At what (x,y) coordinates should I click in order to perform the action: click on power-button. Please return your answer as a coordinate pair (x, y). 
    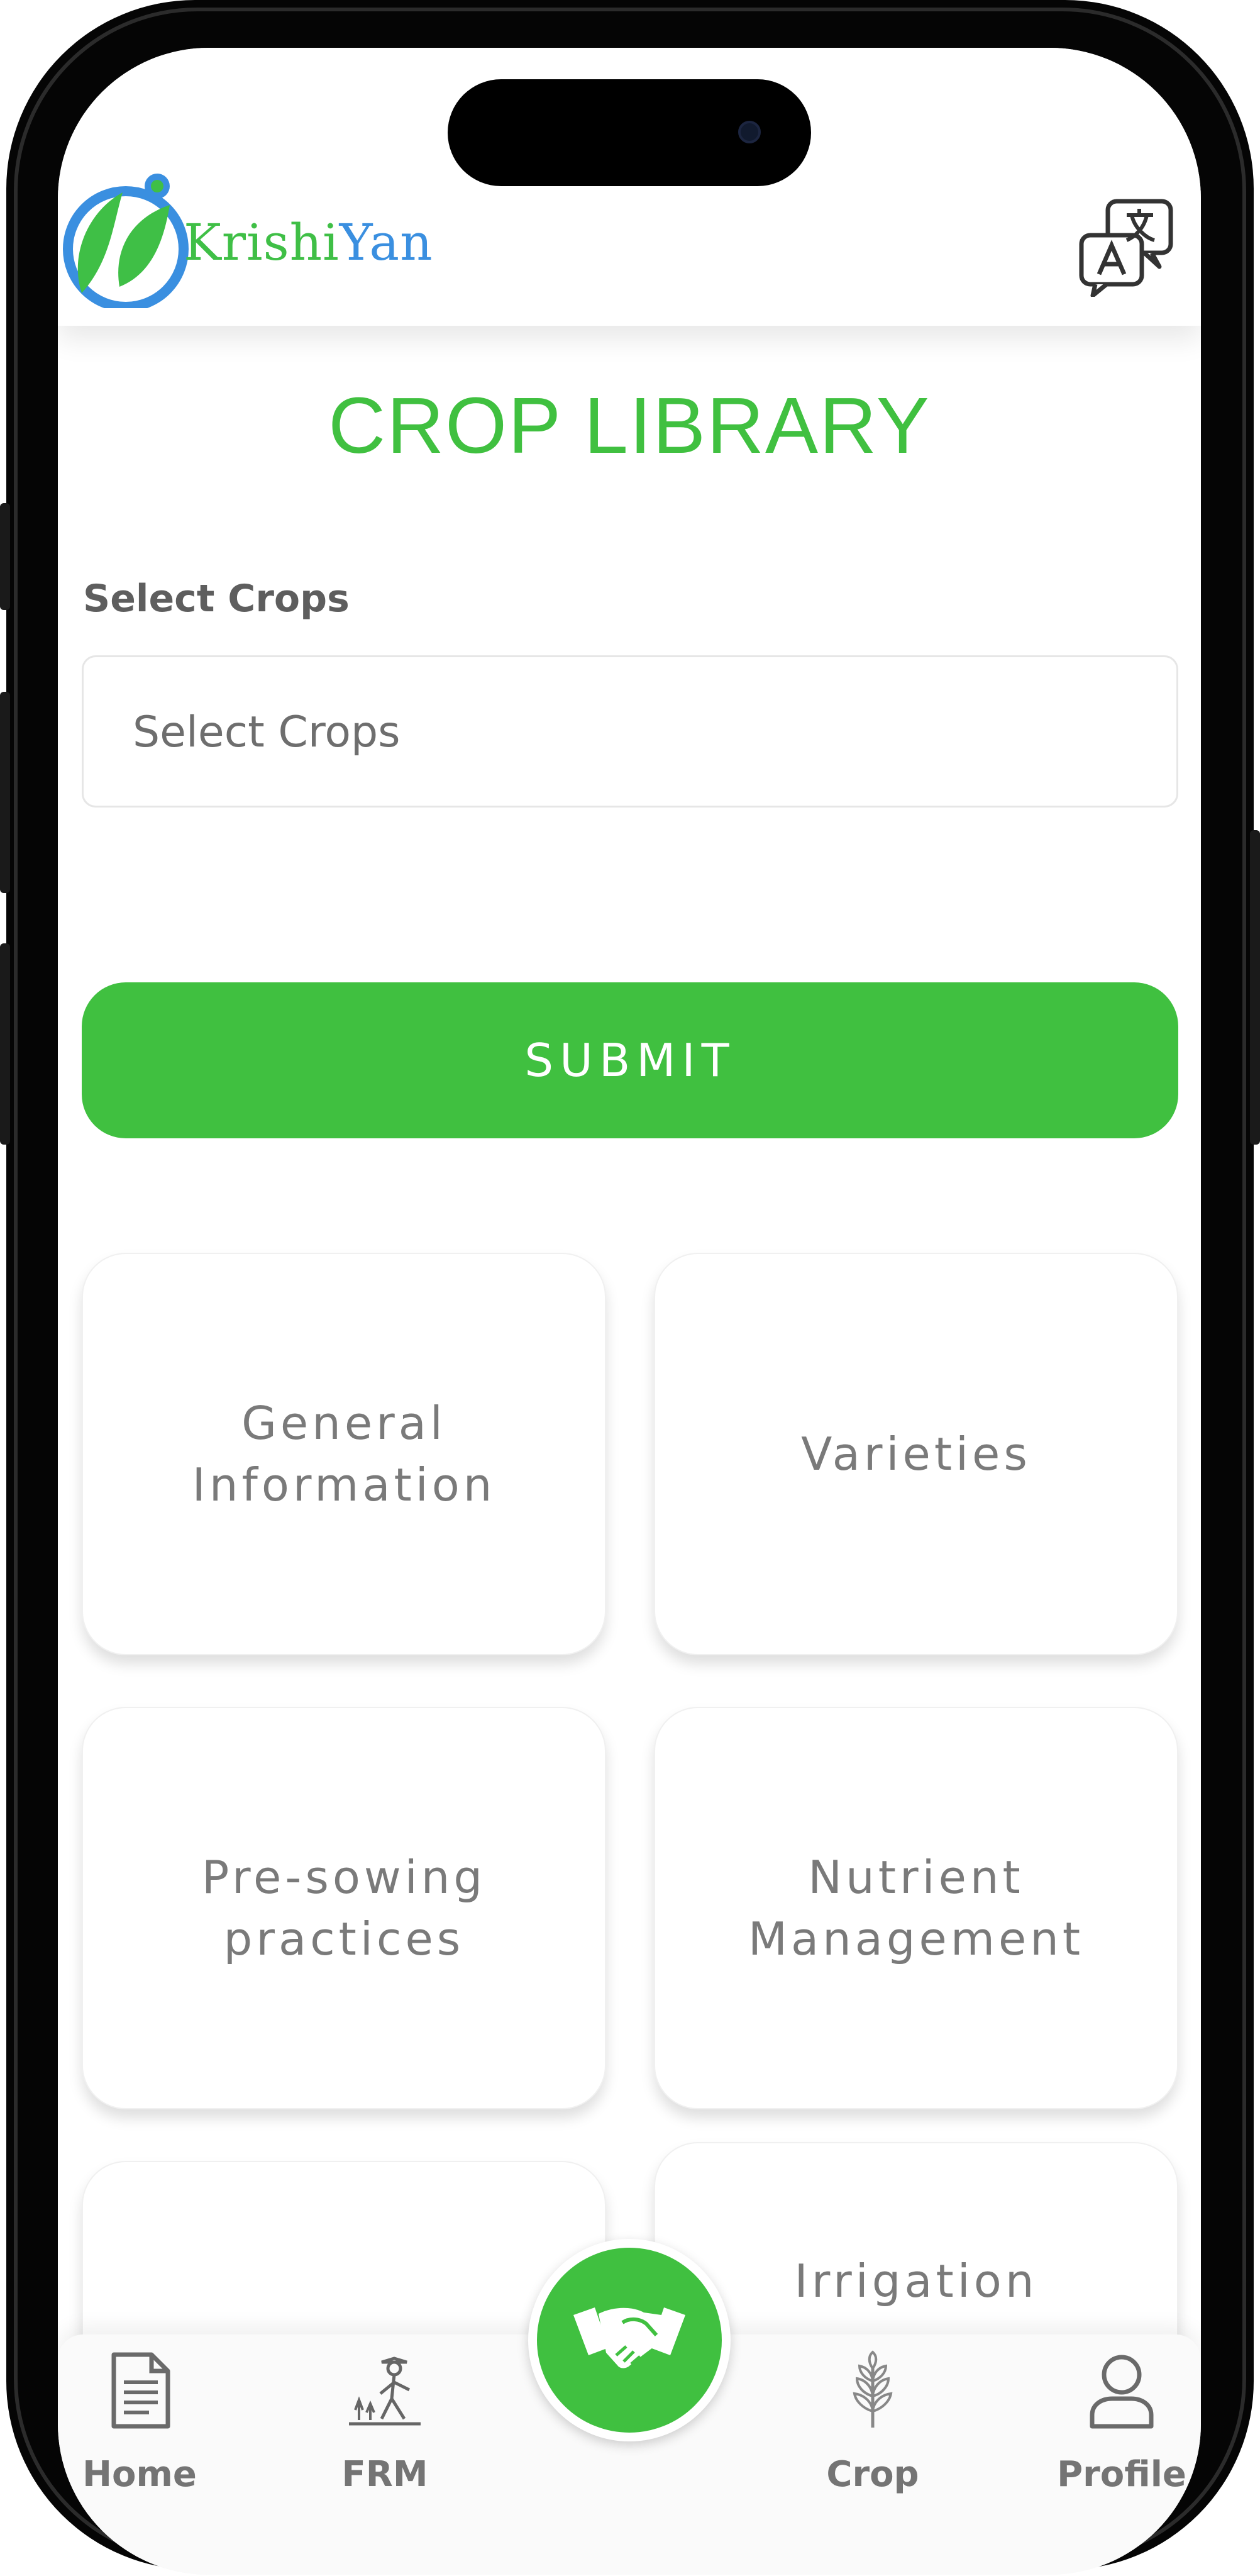
    Looking at the image, I should click on (1255, 987).